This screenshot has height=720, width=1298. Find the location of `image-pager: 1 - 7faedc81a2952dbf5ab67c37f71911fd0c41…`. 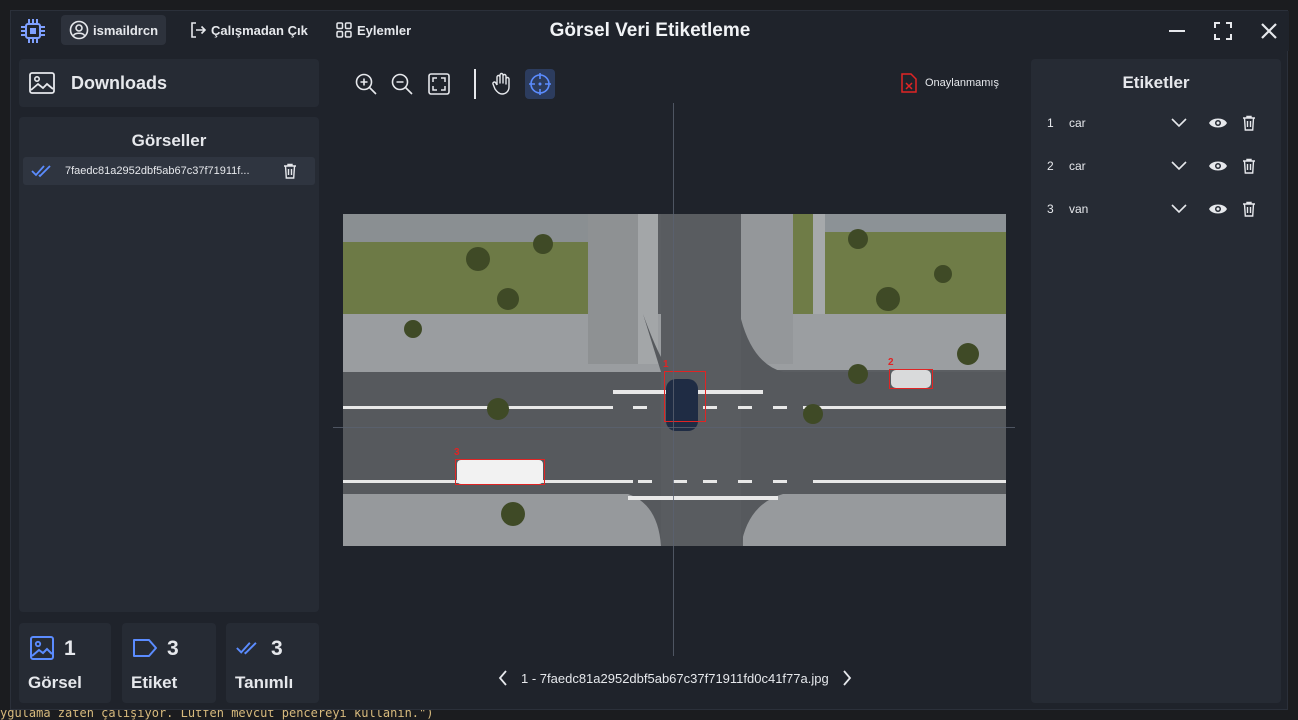

image-pager: 1 - 7faedc81a2952dbf5ab67c37f71911fd0c41… is located at coordinates (675, 678).